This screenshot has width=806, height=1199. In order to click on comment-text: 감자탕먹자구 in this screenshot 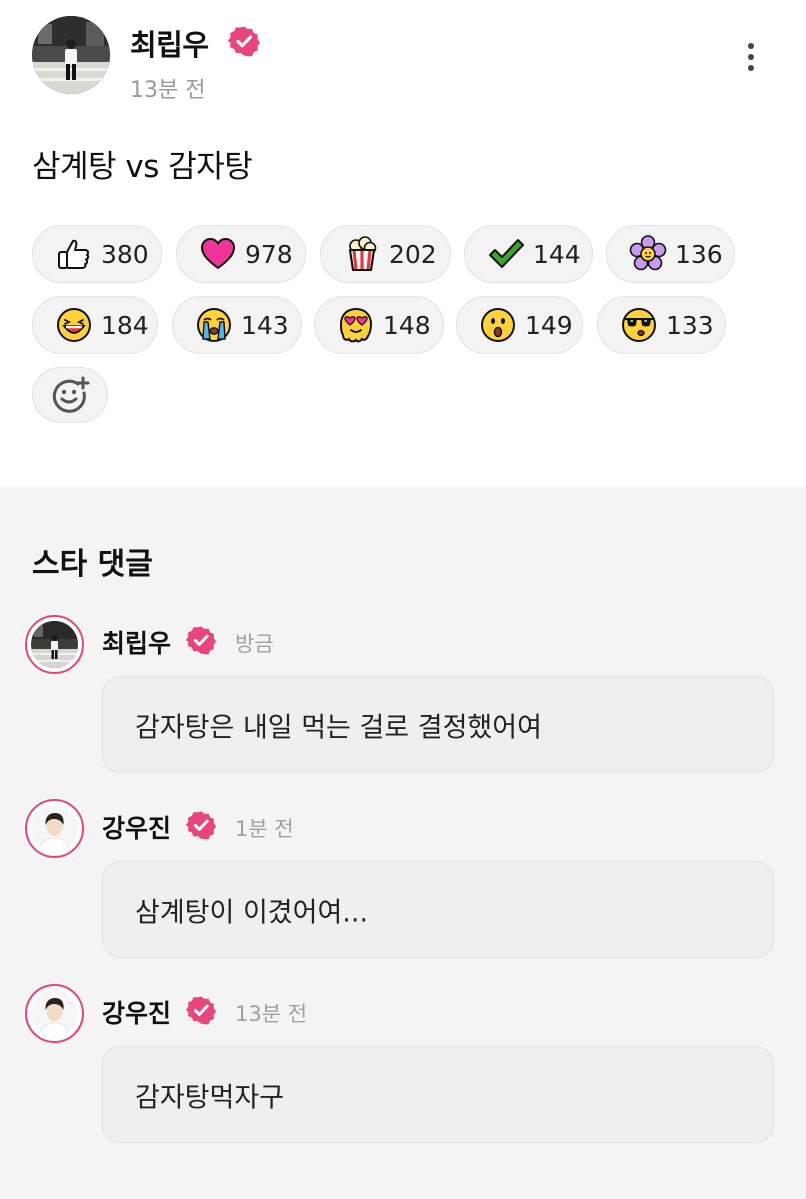, I will do `click(210, 1097)`.